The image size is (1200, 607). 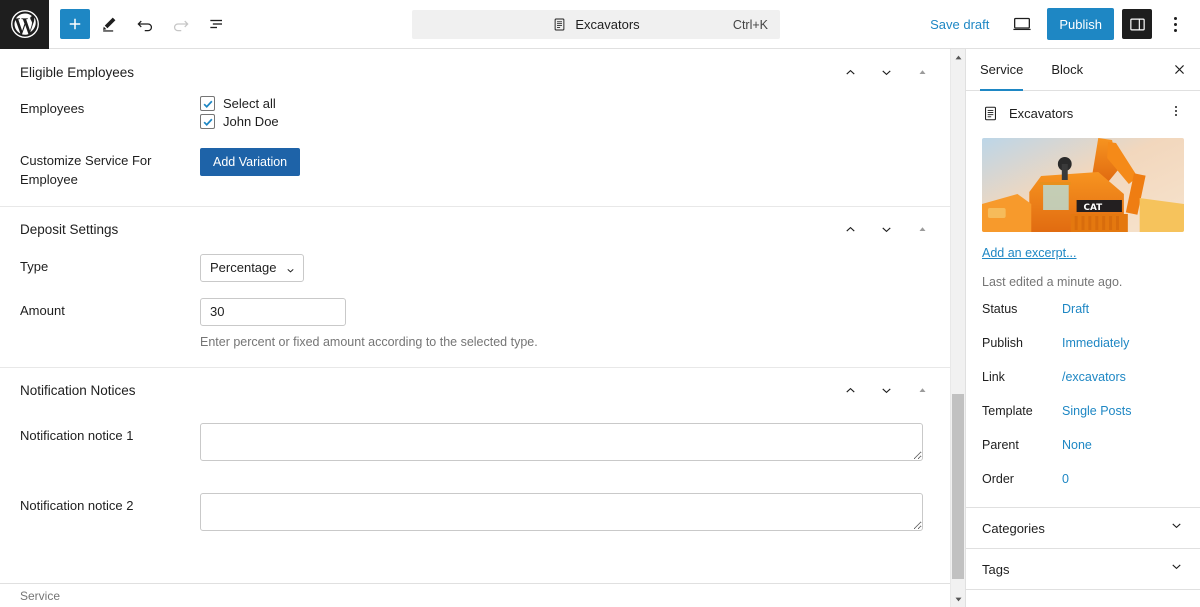 I want to click on panel-title: Deposit Settings, so click(x=69, y=230).